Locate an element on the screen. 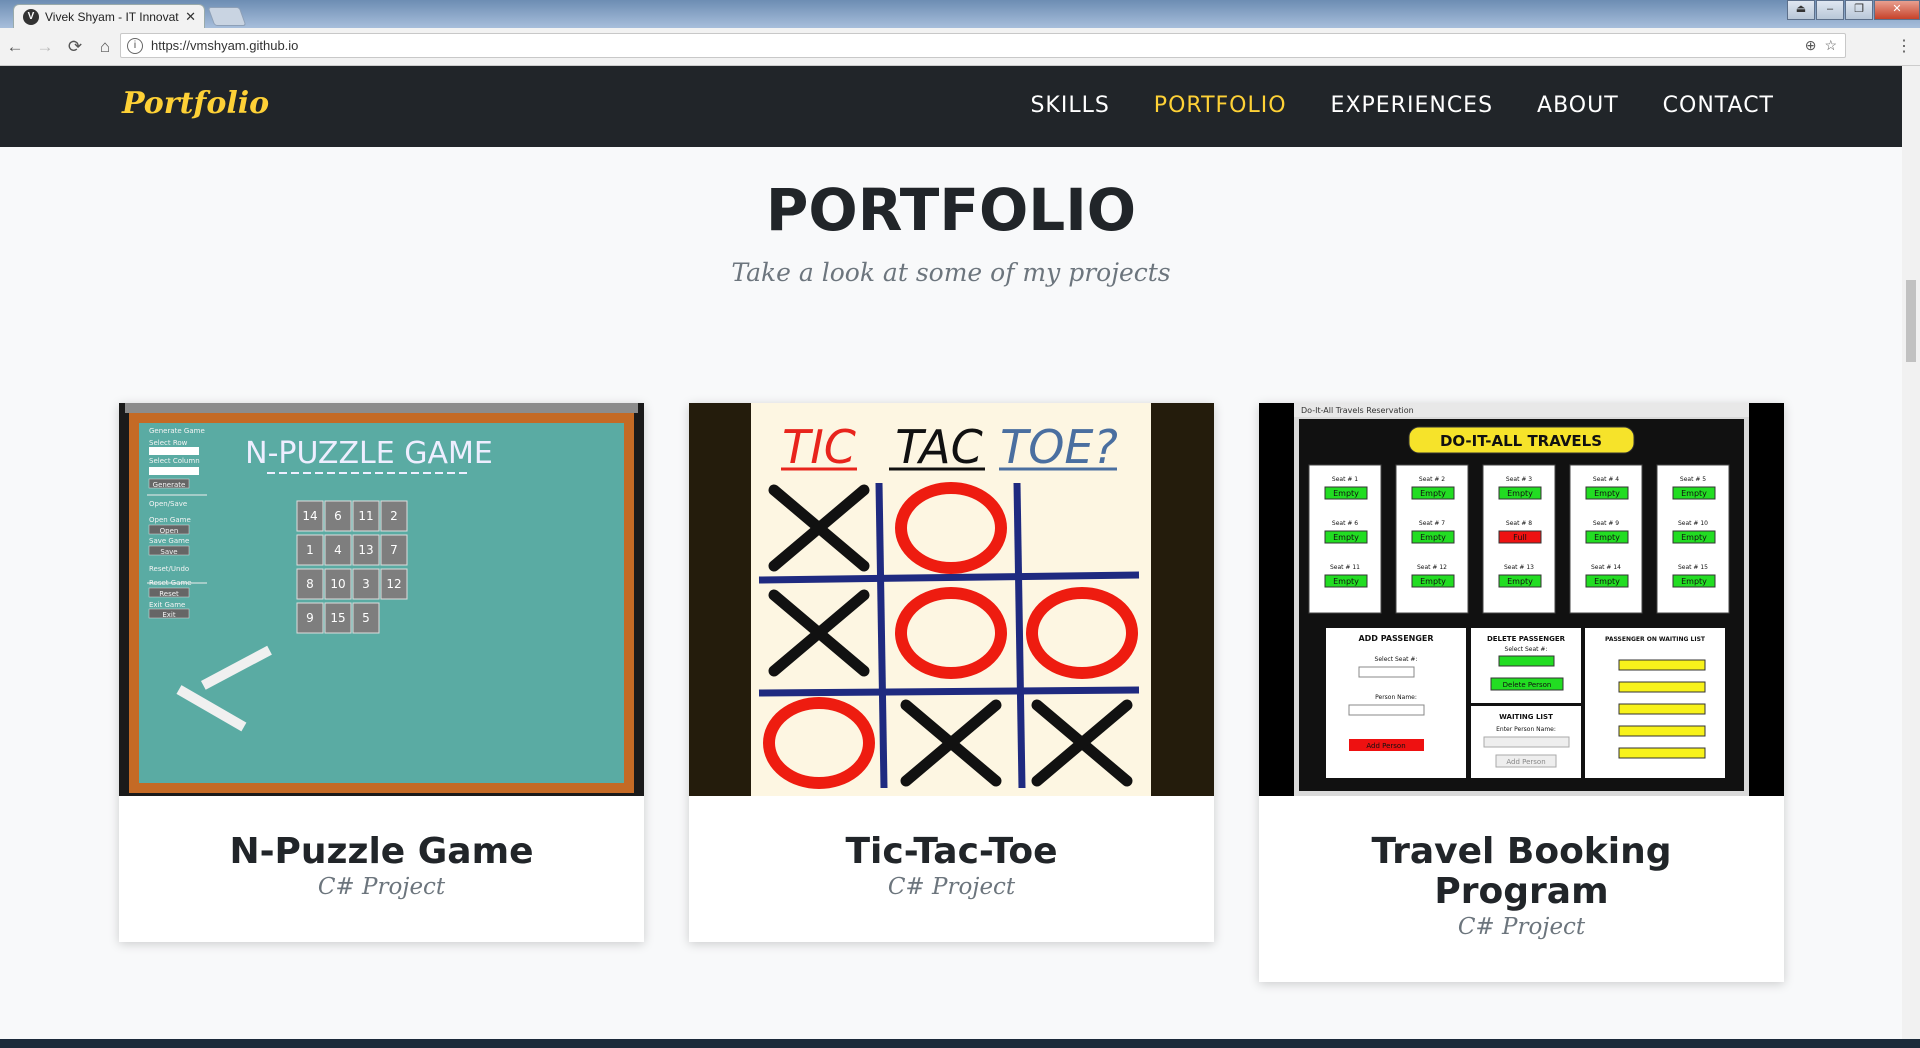  project-thumbnail-tictactoe: TIC TAC TOE? is located at coordinates (951, 599).